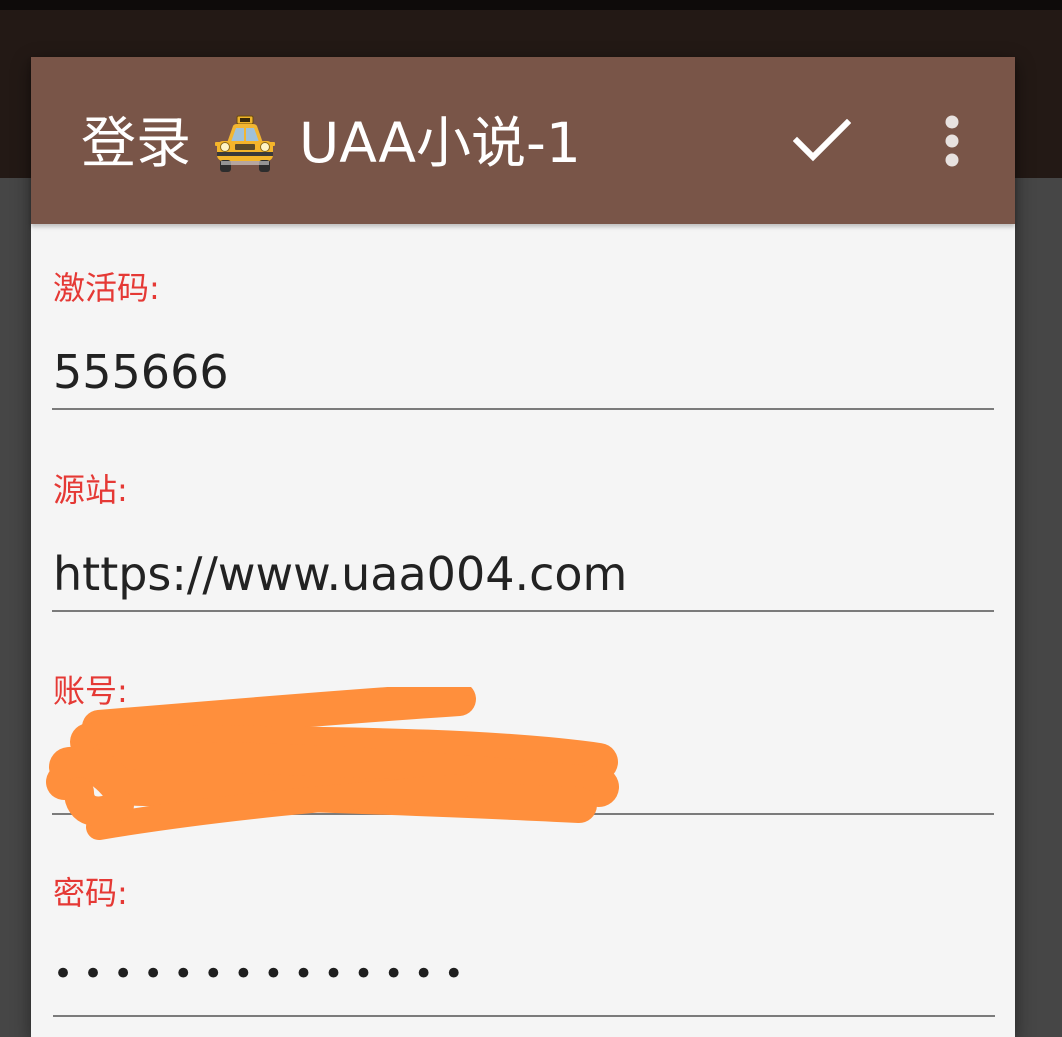  Describe the element at coordinates (440, 143) in the screenshot. I see `dialog-title-suffix: UAA小说-1` at that location.